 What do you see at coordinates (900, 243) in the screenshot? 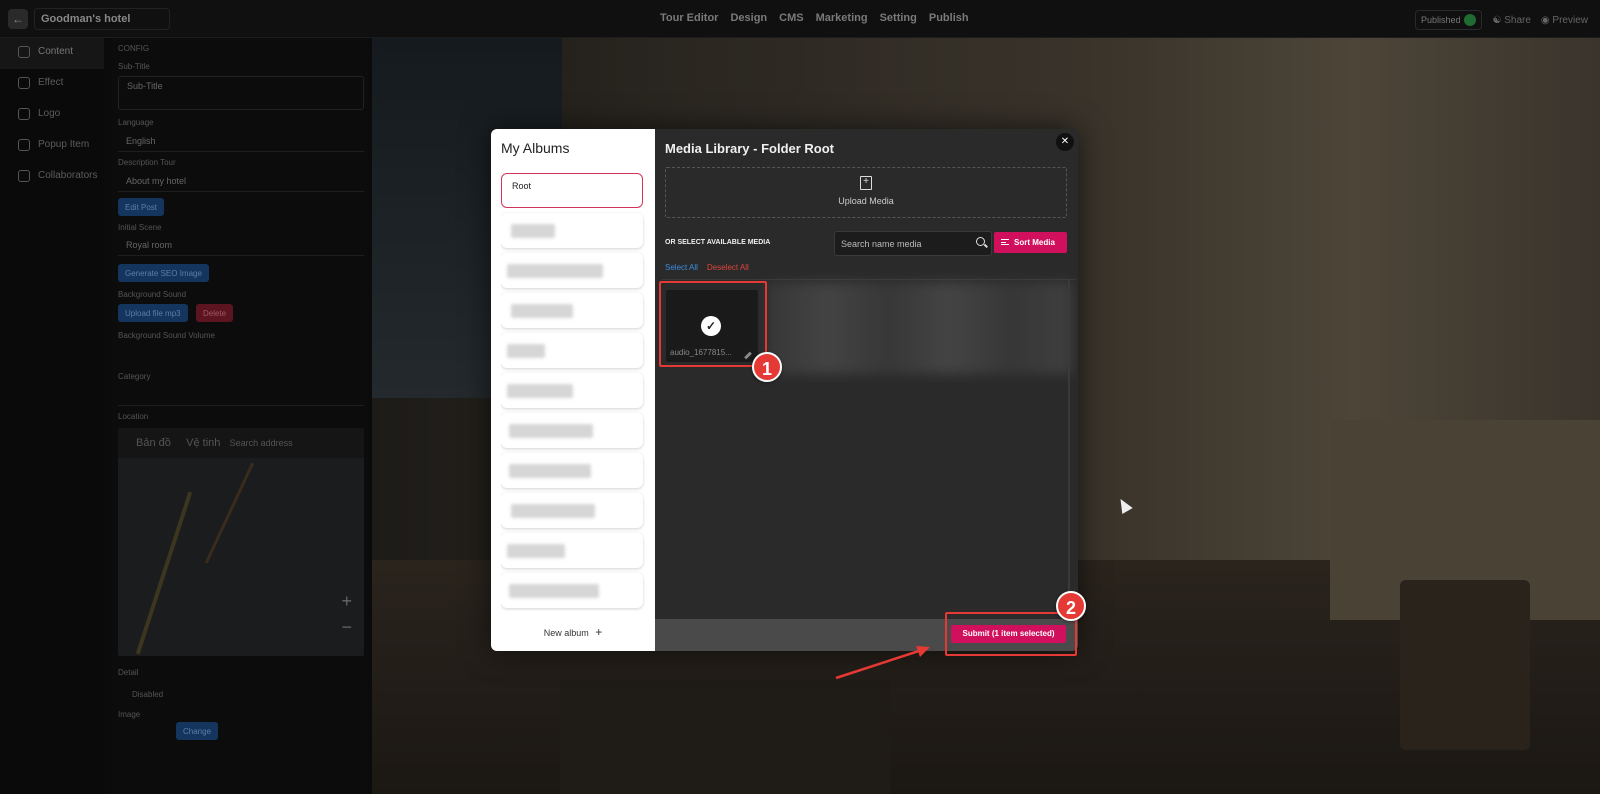
I see `search-media-input` at bounding box center [900, 243].